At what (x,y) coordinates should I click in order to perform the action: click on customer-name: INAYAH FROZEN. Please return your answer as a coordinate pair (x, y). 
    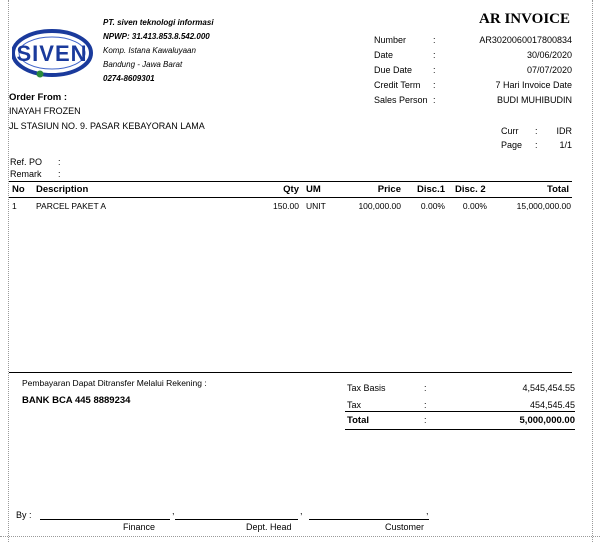
    Looking at the image, I should click on (45, 111).